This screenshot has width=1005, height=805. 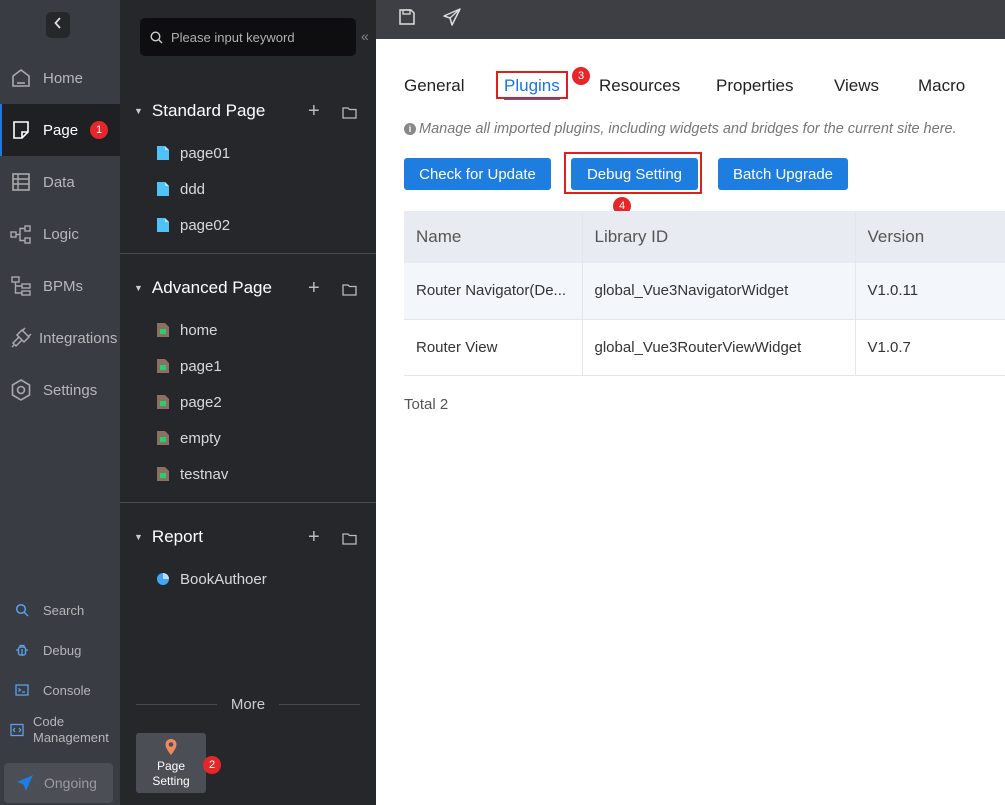 What do you see at coordinates (21, 130) in the screenshot?
I see `page-icon` at bounding box center [21, 130].